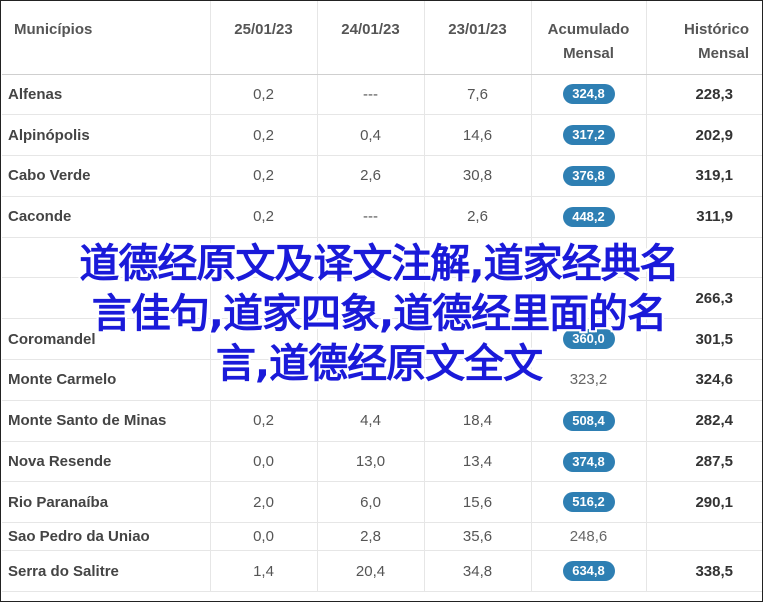 This screenshot has height=604, width=765. I want to click on acumulado-badge: 508,4, so click(588, 420).